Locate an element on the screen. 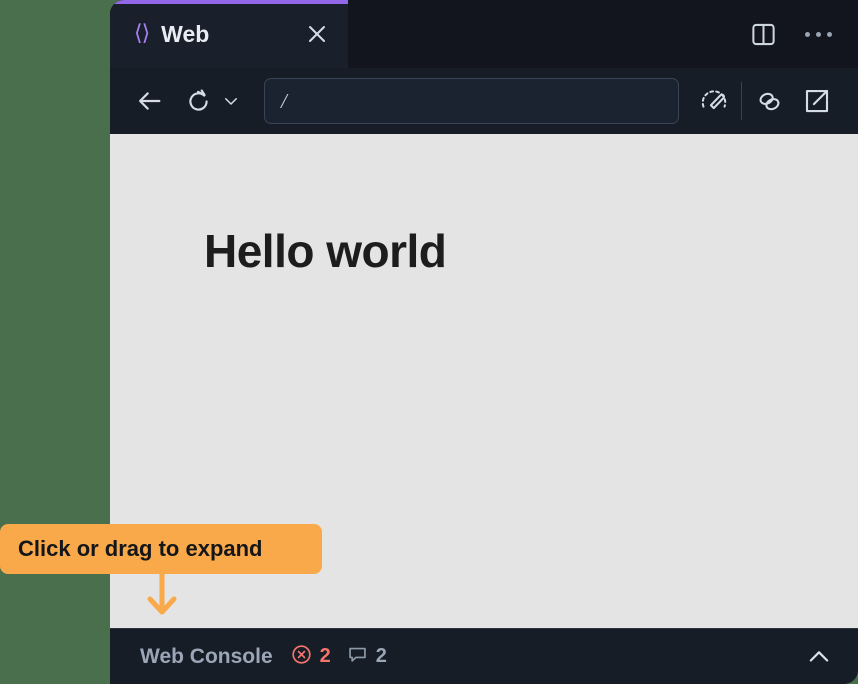 This screenshot has width=858, height=684. url-value: / is located at coordinates (284, 100).